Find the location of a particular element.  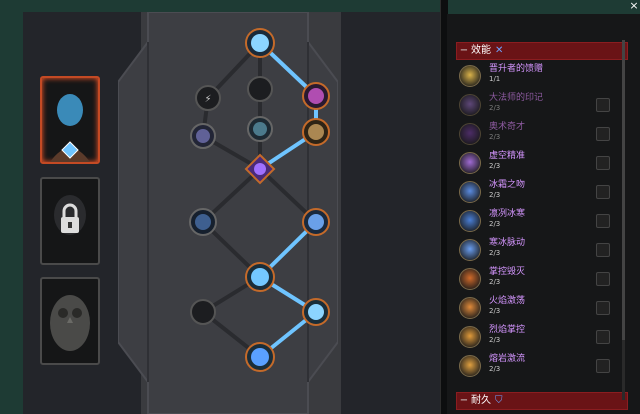

talent-name: 大法师的印记 is located at coordinates (516, 98).